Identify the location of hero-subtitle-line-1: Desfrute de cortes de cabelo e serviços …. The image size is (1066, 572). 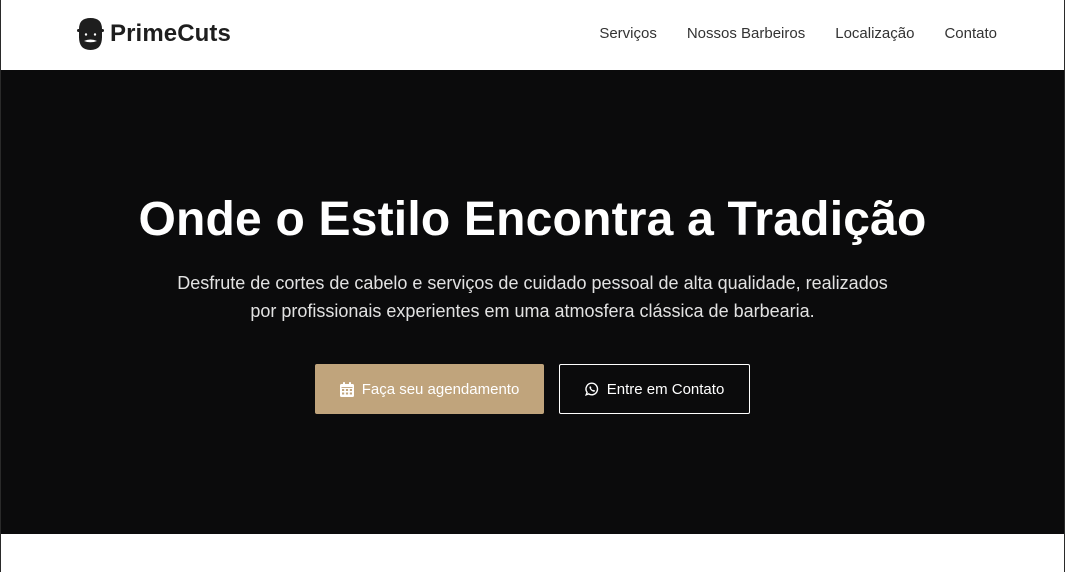
(532, 283).